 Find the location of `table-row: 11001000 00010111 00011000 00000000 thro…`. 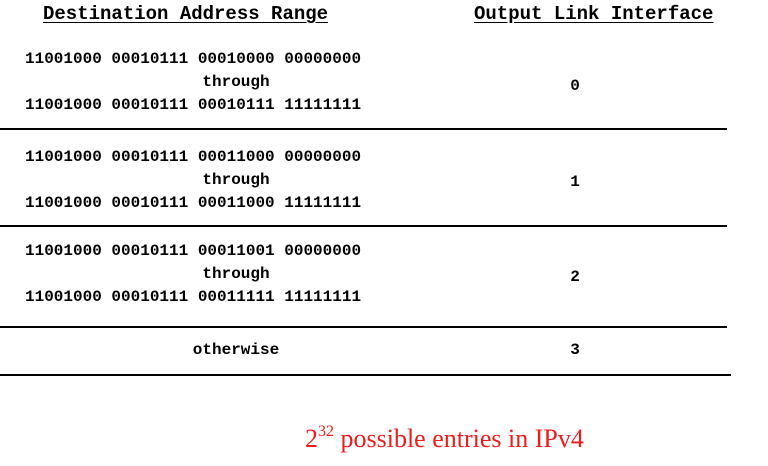

table-row: 11001000 00010111 00011000 00000000 thro… is located at coordinates (236, 180).